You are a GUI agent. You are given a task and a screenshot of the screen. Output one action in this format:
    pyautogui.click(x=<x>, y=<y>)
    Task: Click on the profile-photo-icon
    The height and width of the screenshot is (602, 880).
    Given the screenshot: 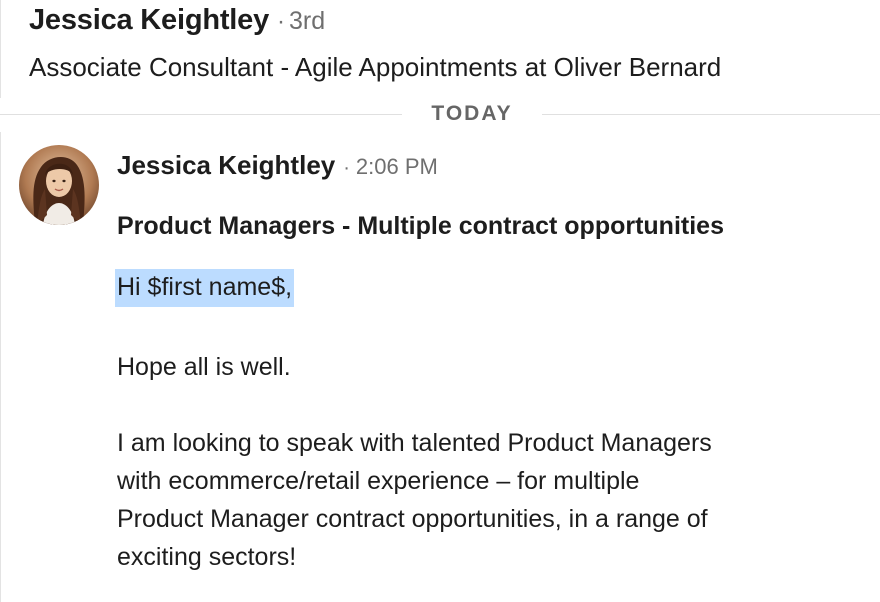 What is the action you would take?
    pyautogui.click(x=59, y=185)
    